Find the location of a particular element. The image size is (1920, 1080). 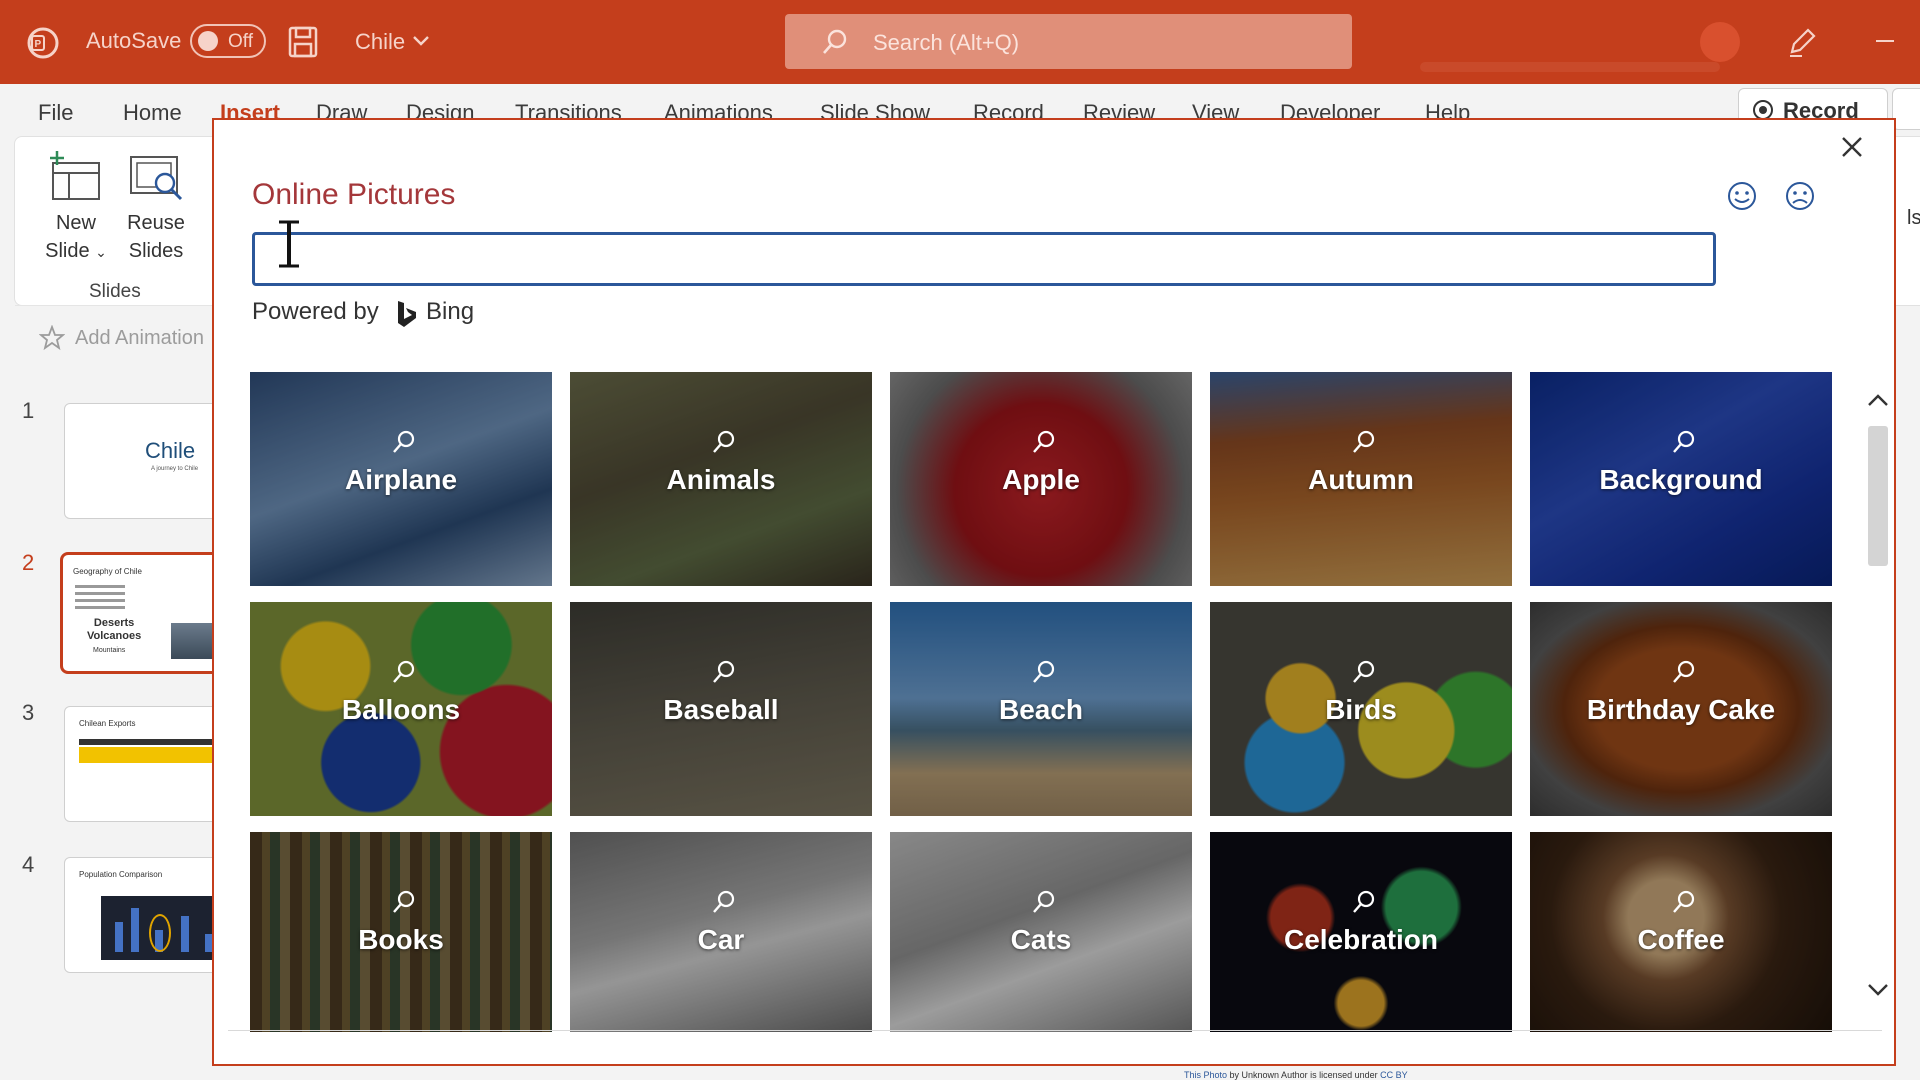

slide-number: 3 is located at coordinates (28, 712).